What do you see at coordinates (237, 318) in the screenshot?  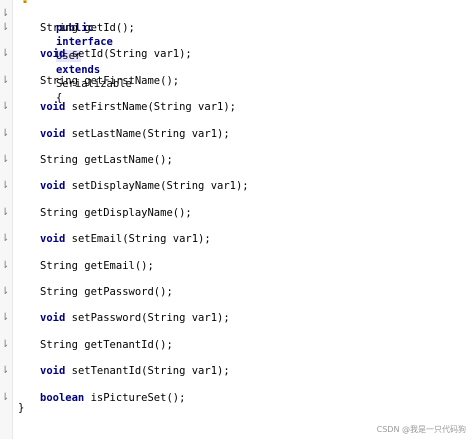 I see `method-line: ⇂ void setPassword(String var1);` at bounding box center [237, 318].